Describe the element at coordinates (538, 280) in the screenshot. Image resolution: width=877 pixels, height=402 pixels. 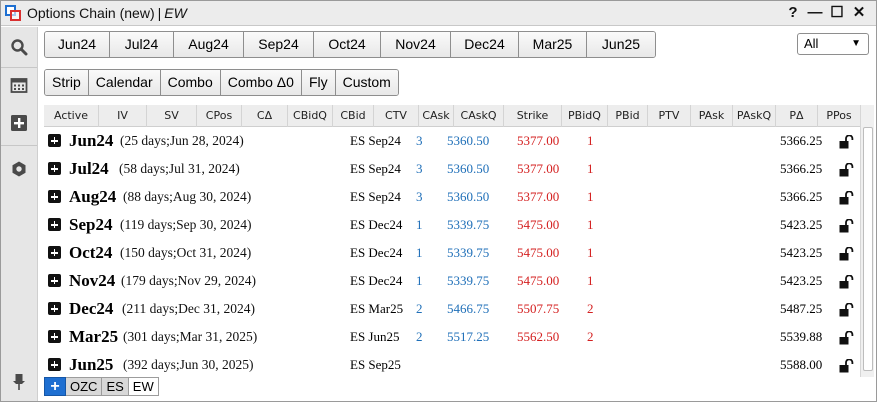
I see `row-strike: 5475.00` at that location.